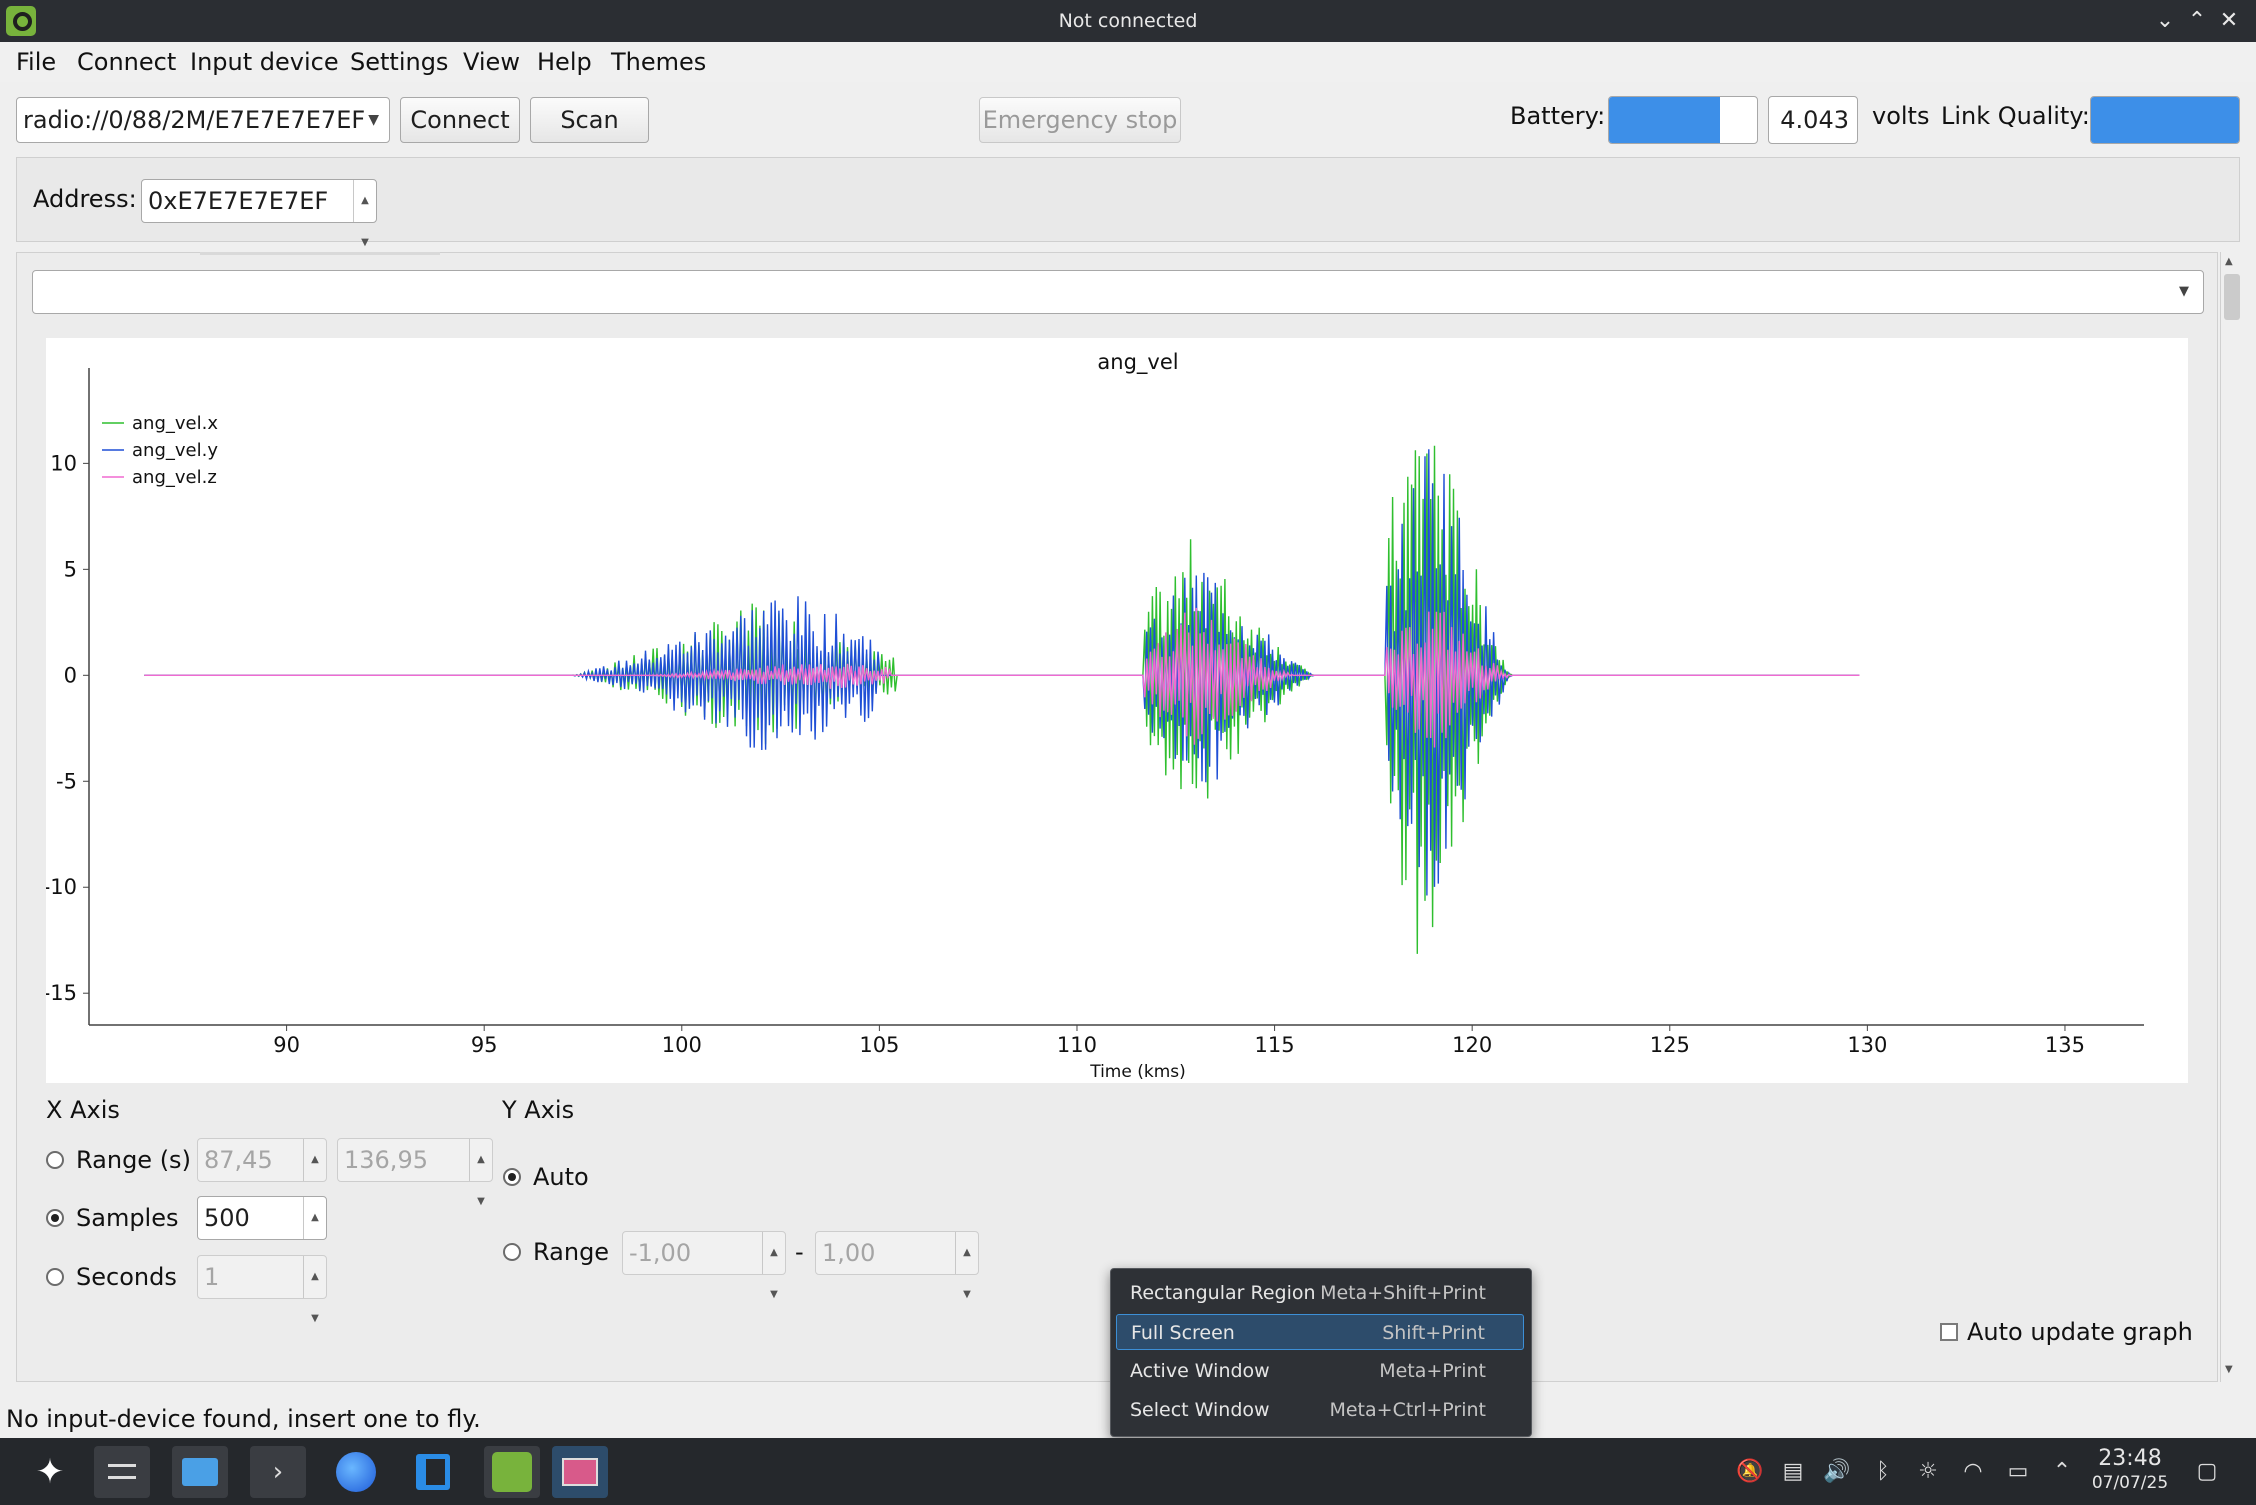 The width and height of the screenshot is (2256, 1505). I want to click on menu-help: Help, so click(564, 62).